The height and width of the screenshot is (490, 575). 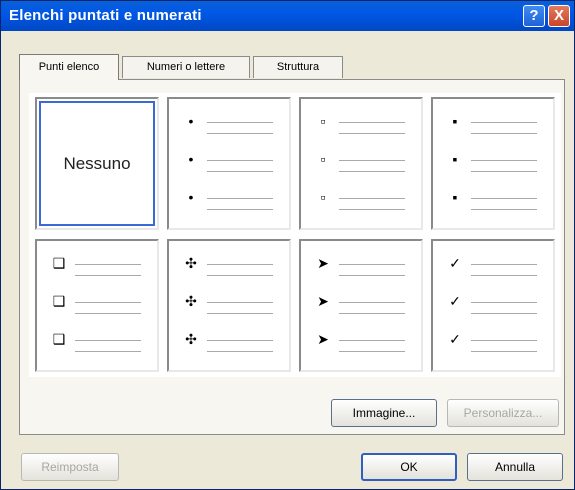 I want to click on none-label: Nessuno, so click(x=97, y=163).